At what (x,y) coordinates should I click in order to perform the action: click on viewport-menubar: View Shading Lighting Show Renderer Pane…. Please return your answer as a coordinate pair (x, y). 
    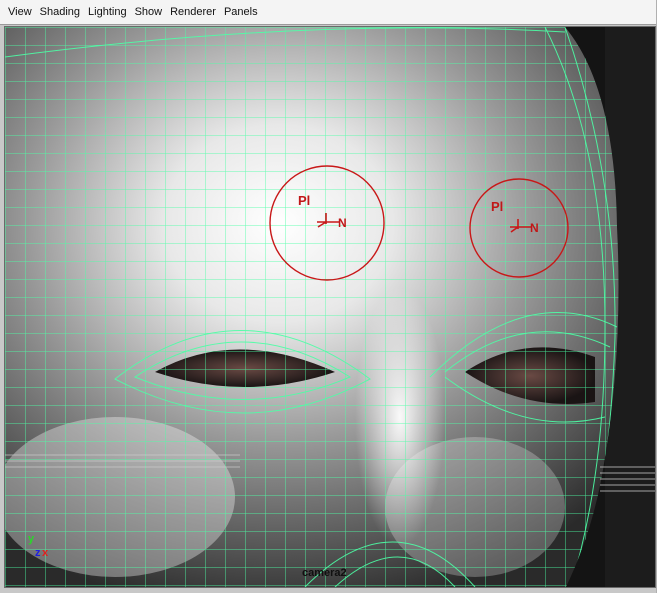
    Looking at the image, I should click on (332, 12).